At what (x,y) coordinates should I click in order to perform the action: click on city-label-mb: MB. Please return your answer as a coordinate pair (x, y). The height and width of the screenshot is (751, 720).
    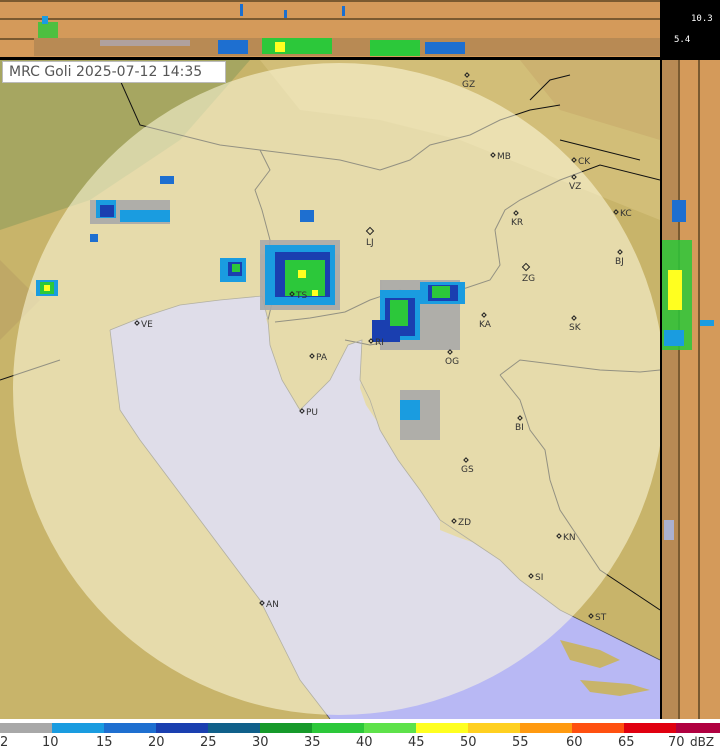
    Looking at the image, I should click on (504, 157).